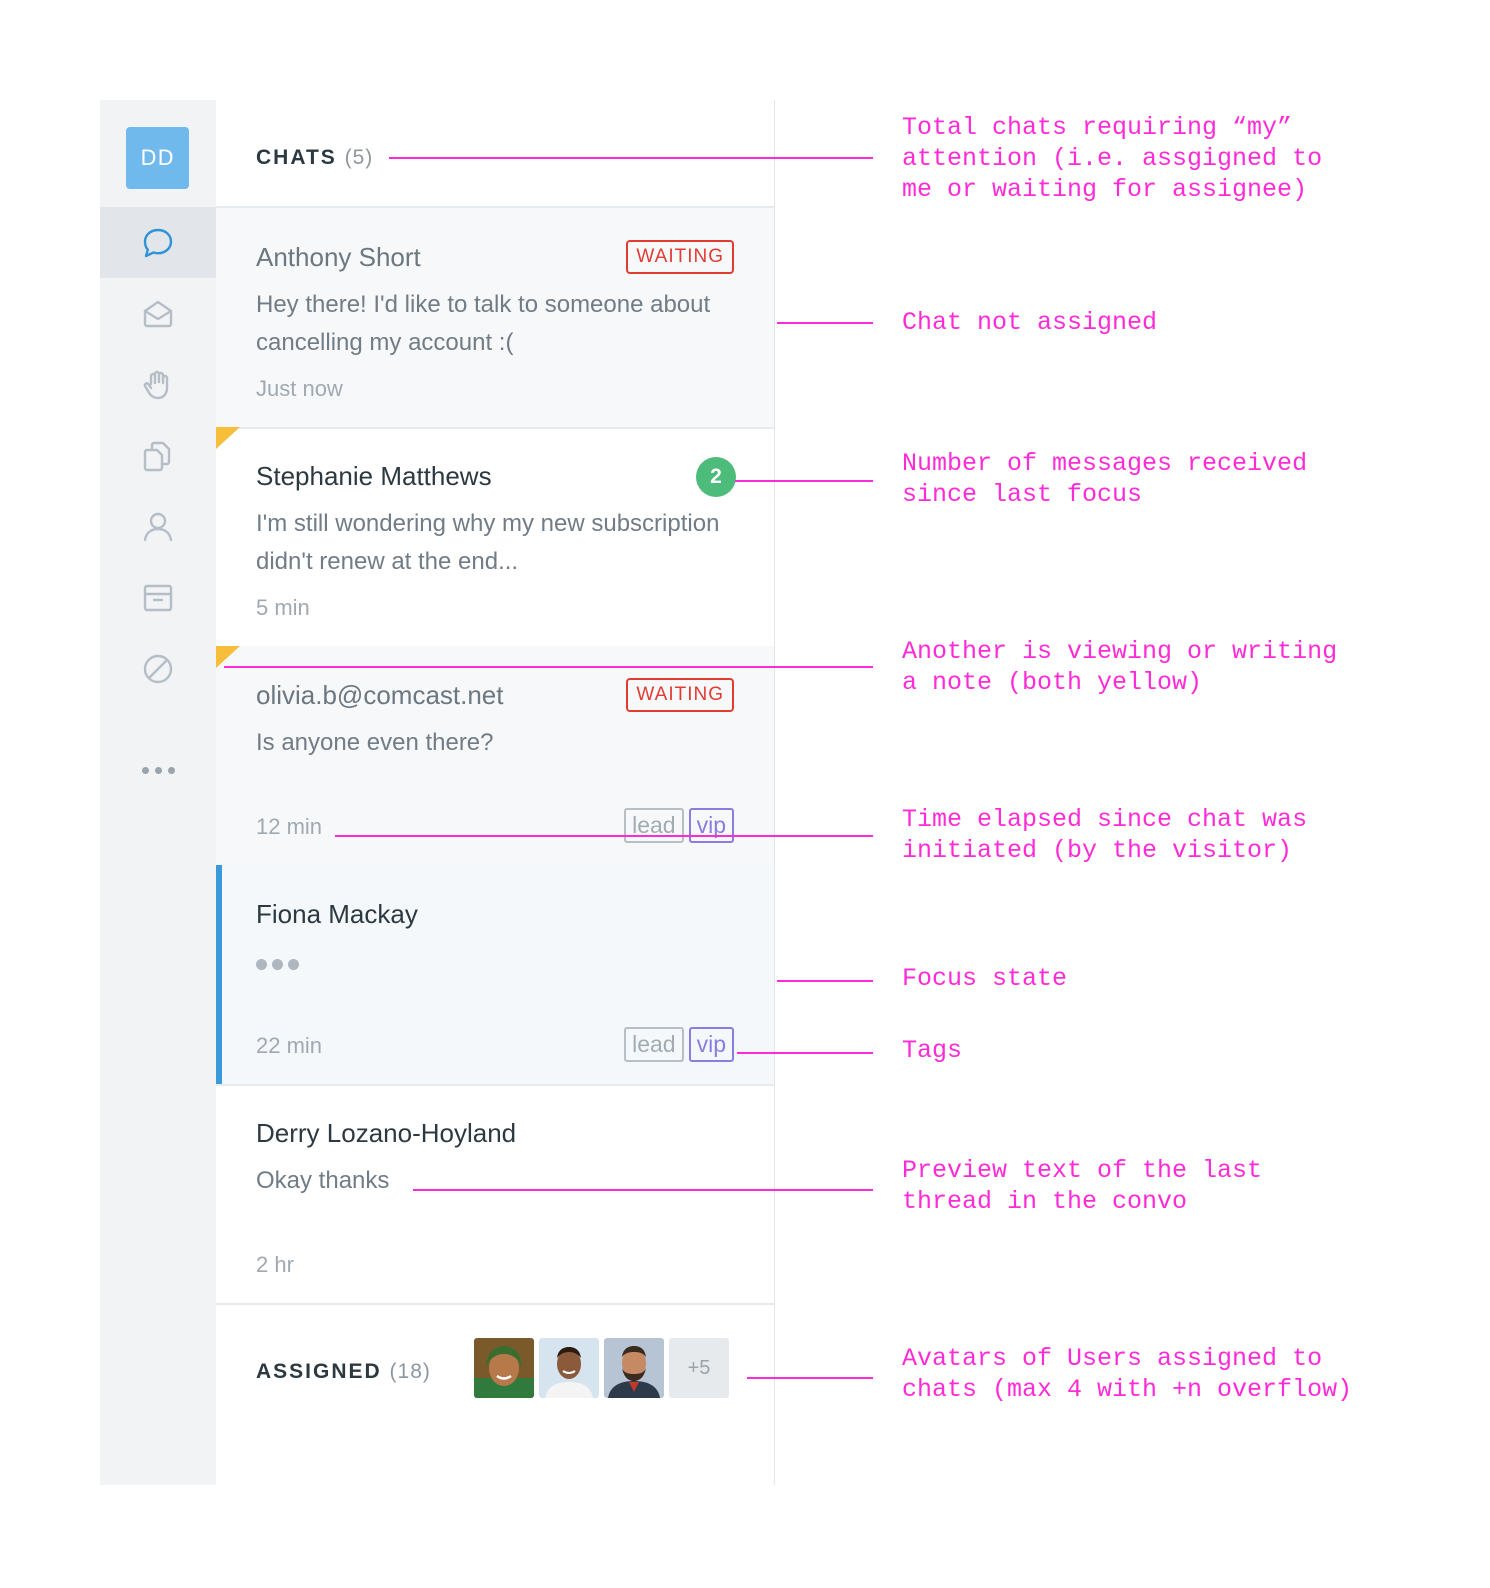 This screenshot has width=1490, height=1588. What do you see at coordinates (601, 1368) in the screenshot?
I see `assignee-avatars: +5` at bounding box center [601, 1368].